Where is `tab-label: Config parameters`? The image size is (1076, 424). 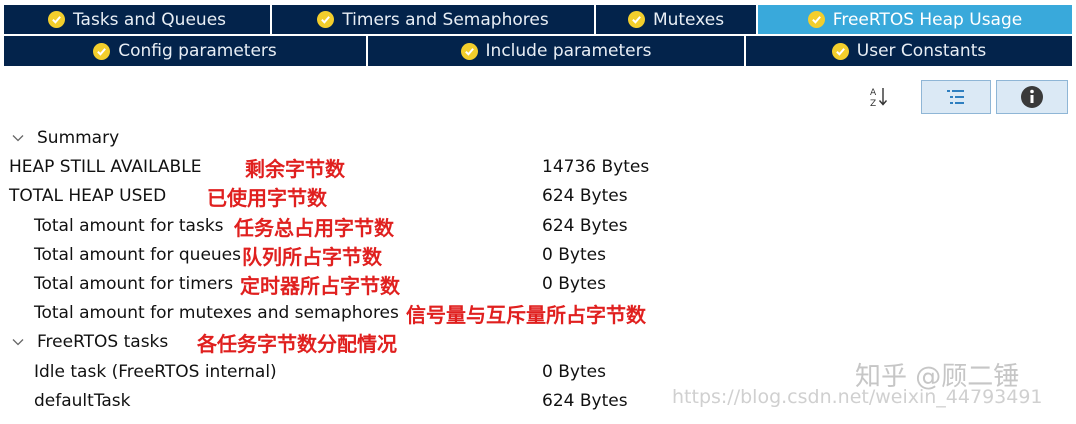
tab-label: Config parameters is located at coordinates (197, 51).